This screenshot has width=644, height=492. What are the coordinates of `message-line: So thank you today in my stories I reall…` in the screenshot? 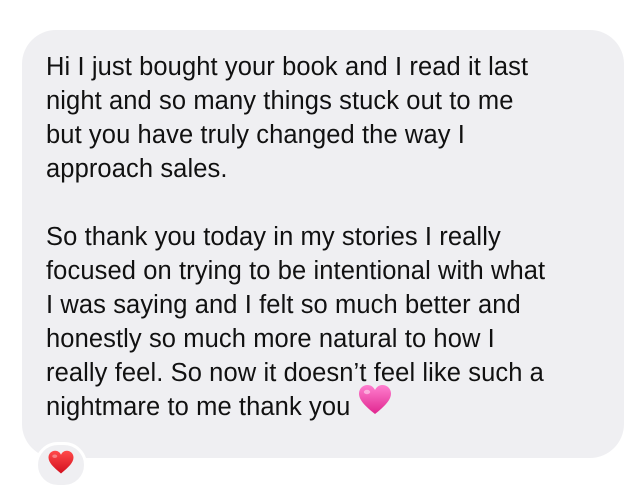 It's located at (273, 237).